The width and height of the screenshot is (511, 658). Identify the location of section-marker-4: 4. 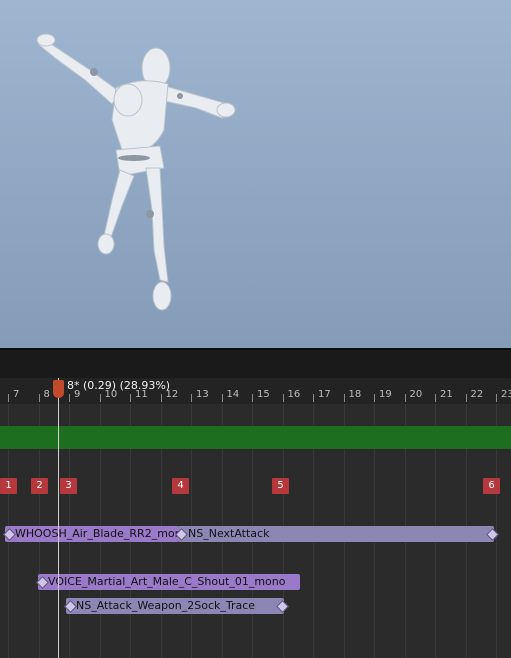
(180, 486).